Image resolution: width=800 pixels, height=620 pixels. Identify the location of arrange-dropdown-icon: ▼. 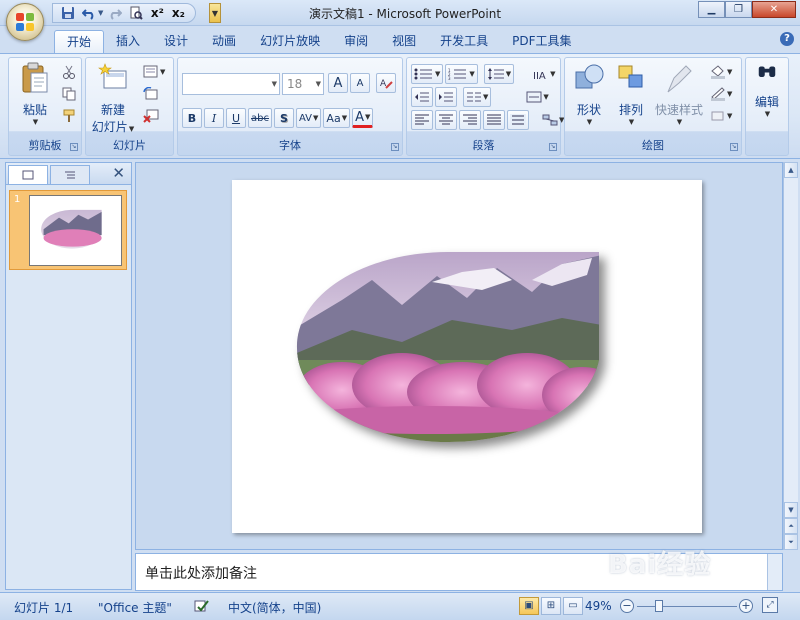
(631, 122).